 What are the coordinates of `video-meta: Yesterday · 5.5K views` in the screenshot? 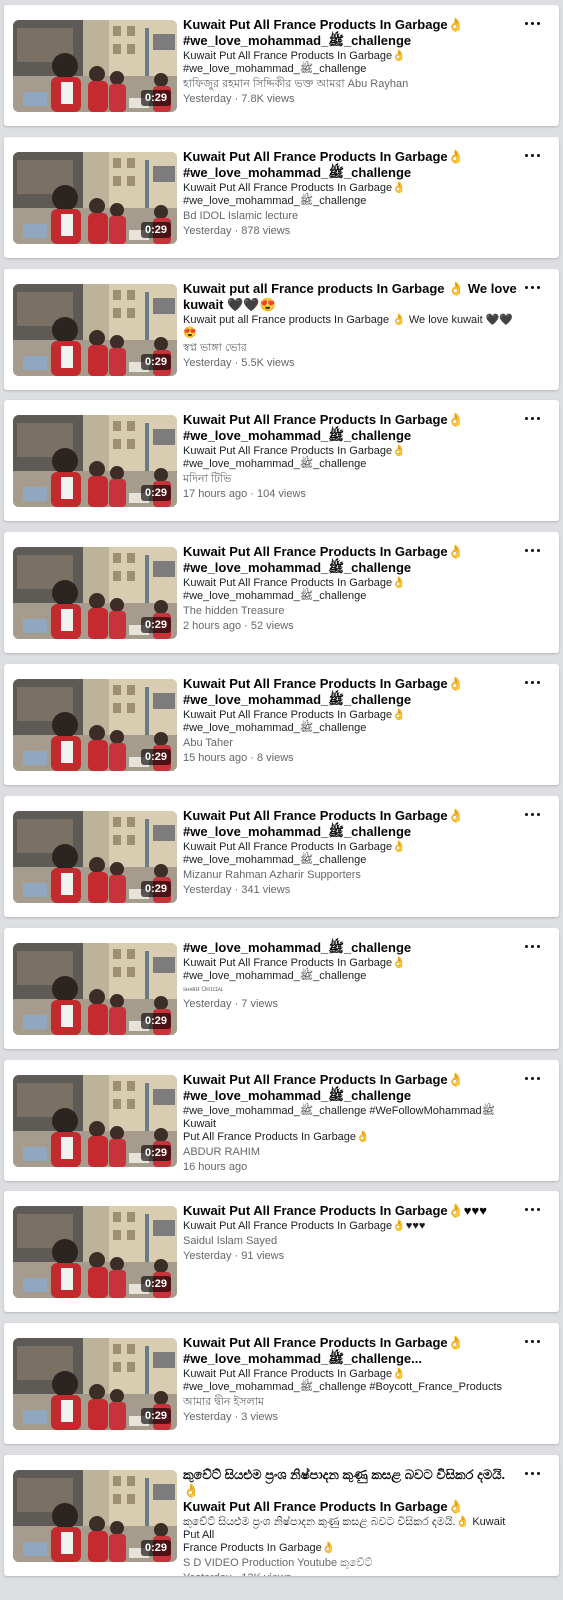 It's located at (239, 363).